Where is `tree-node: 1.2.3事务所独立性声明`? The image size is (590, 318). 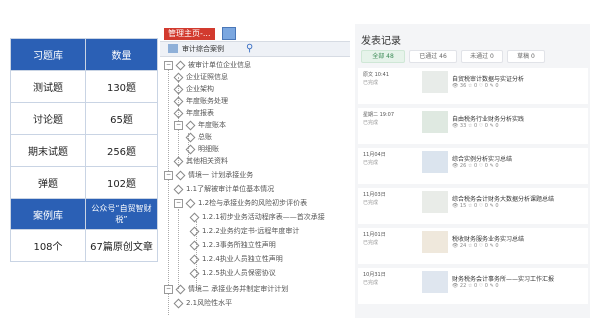
tree-node: 1.2.3事务所独立性声明 is located at coordinates (232, 245).